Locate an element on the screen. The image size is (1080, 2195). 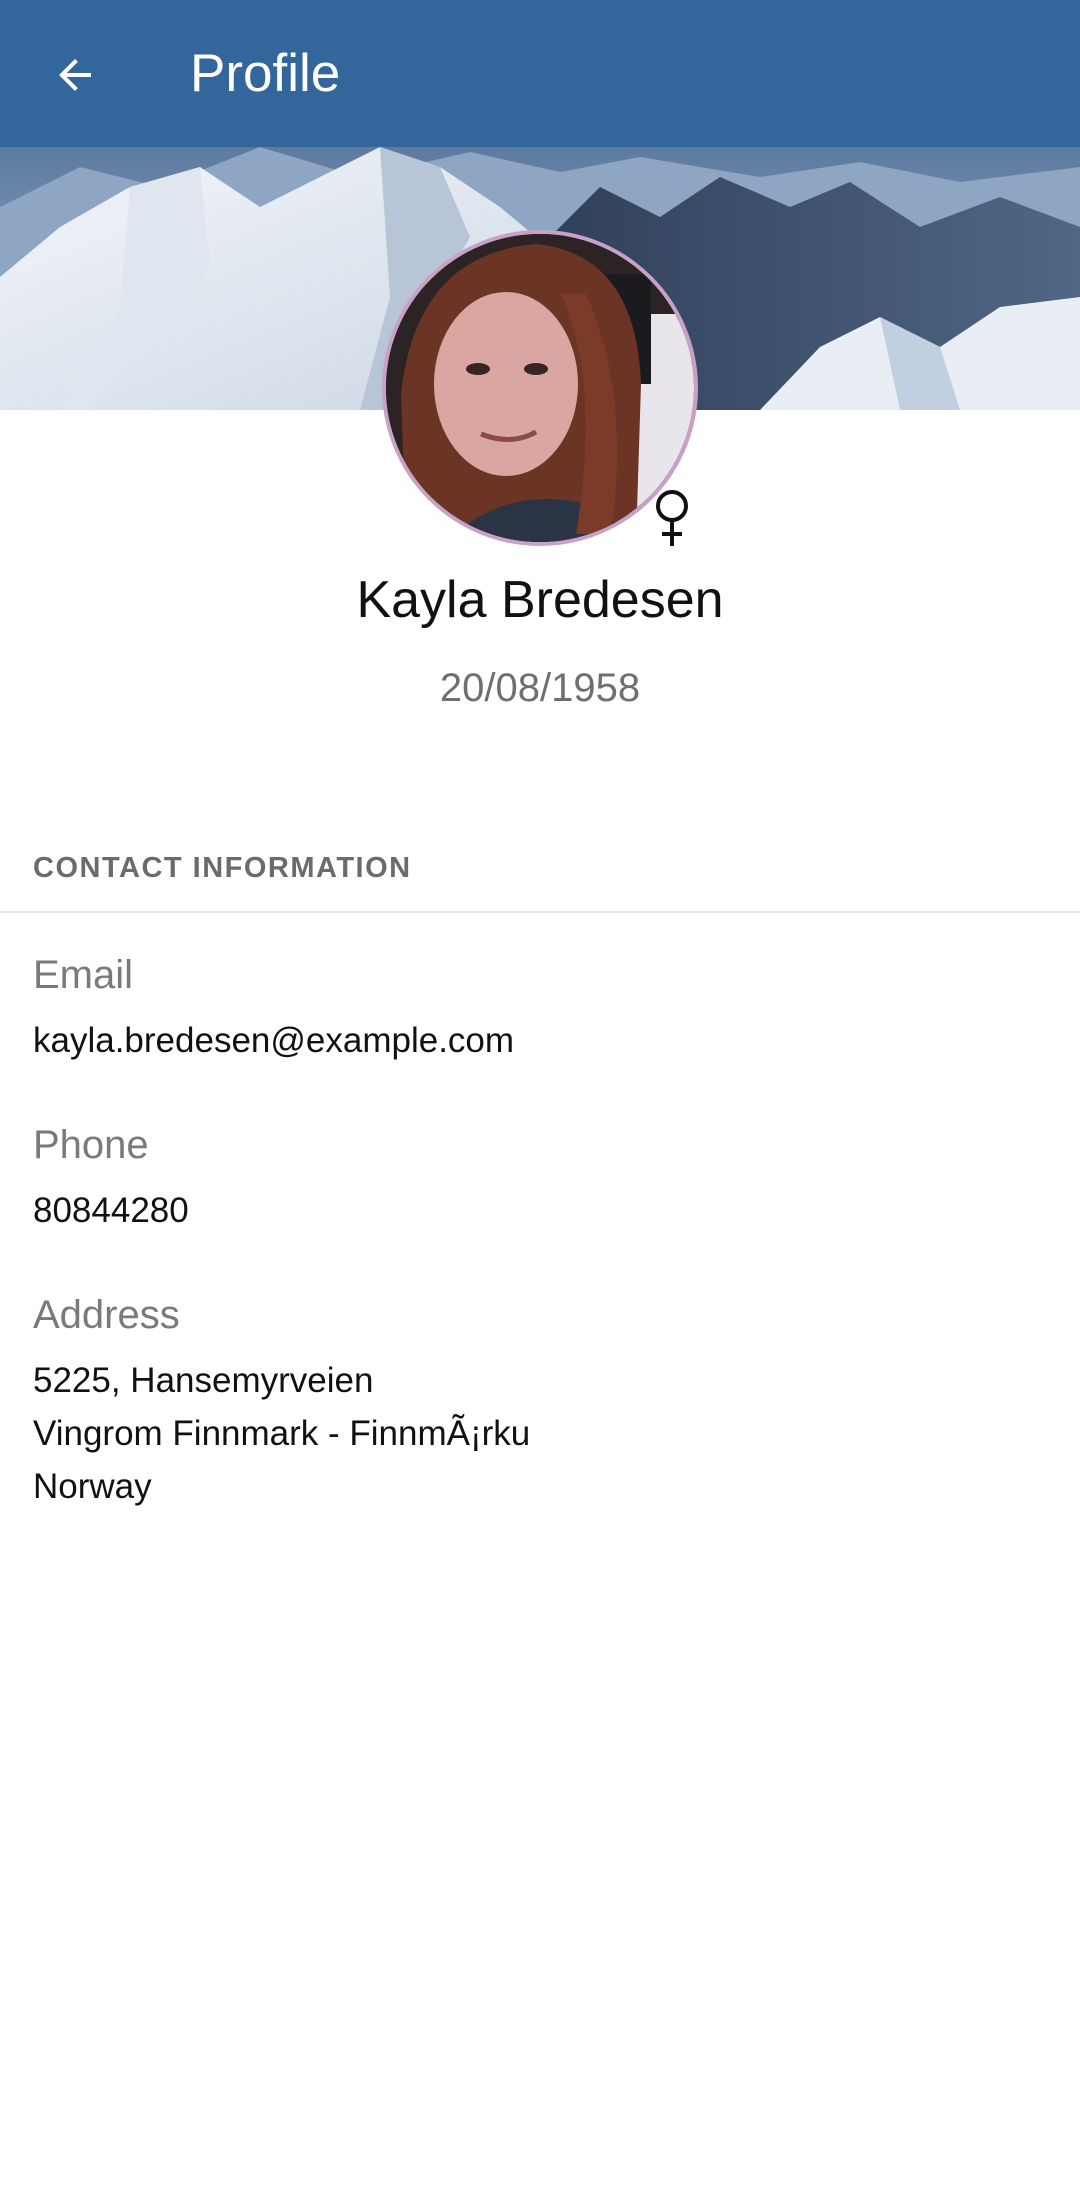
back-button is located at coordinates (75, 75).